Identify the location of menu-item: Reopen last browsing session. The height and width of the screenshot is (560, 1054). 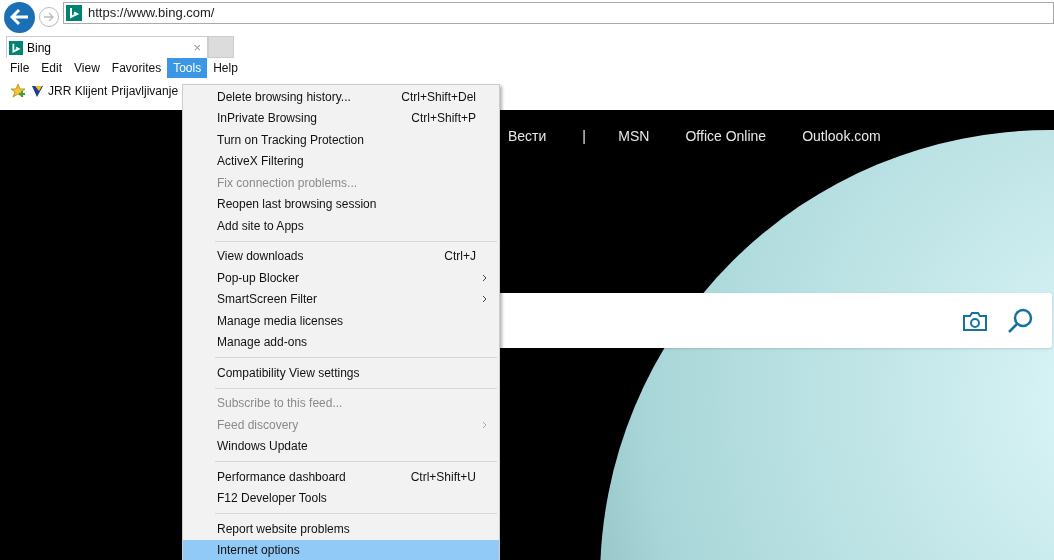
(341, 204).